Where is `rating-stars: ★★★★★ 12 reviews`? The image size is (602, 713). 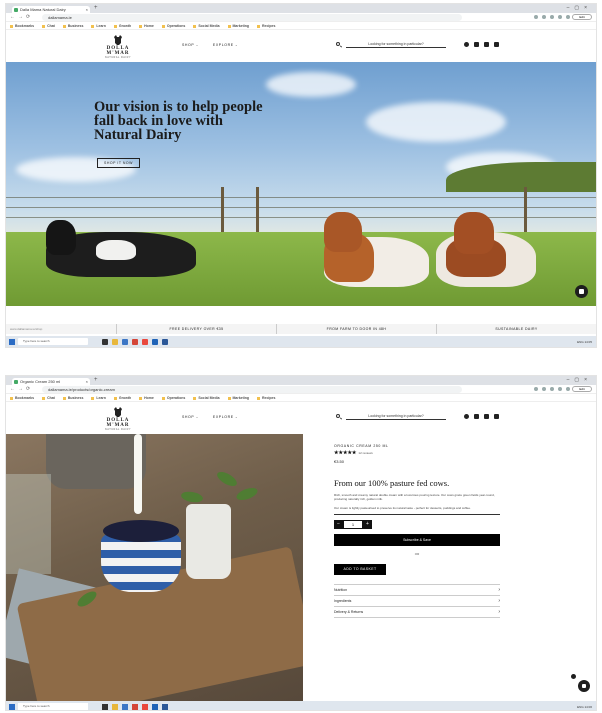 rating-stars: ★★★★★ 12 reviews is located at coordinates (417, 453).